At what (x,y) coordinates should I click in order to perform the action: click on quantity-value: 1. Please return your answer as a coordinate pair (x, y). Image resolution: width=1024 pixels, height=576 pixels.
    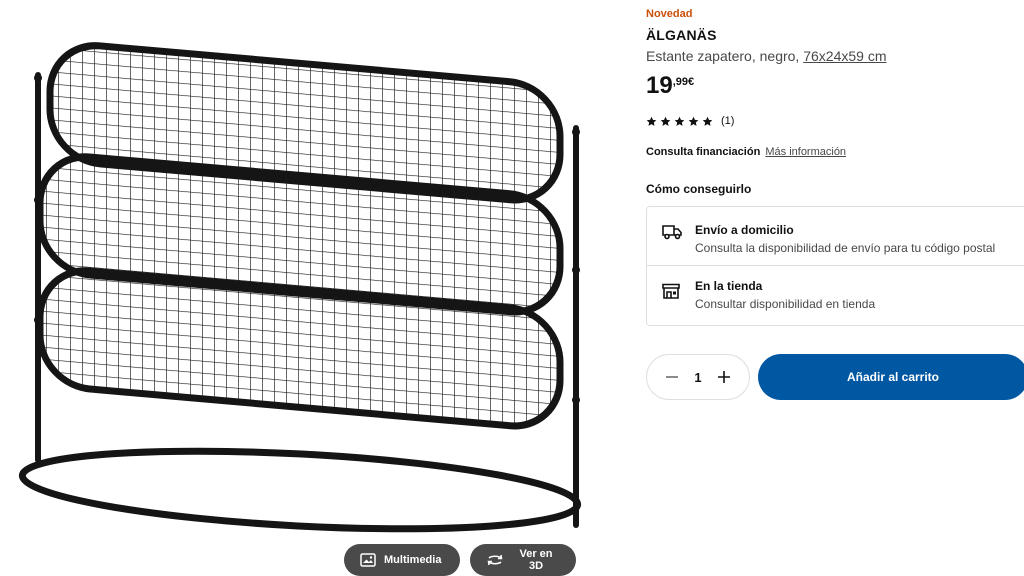
    Looking at the image, I should click on (698, 377).